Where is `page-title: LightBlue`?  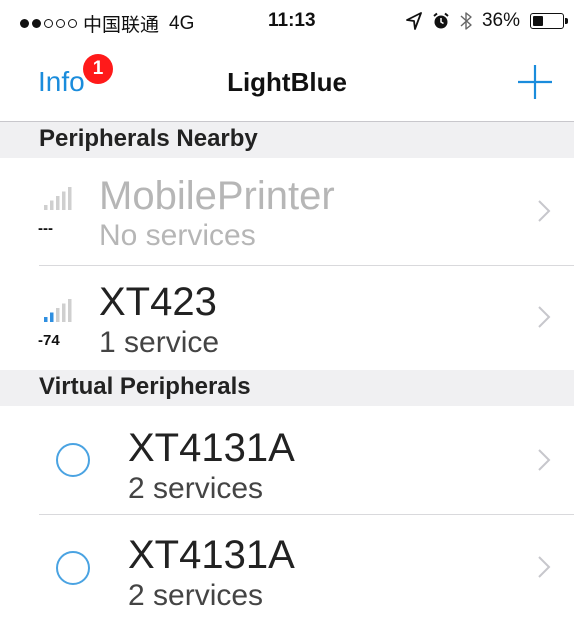 page-title: LightBlue is located at coordinates (287, 82).